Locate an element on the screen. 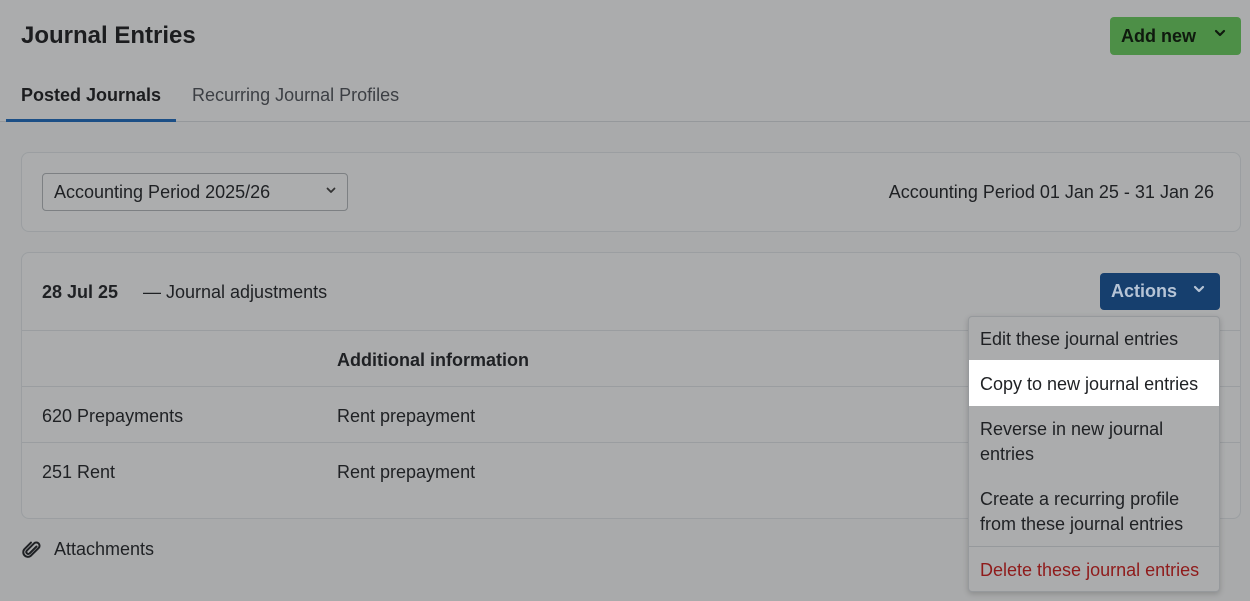 This screenshot has width=1250, height=601. add-new-label: Add new is located at coordinates (1158, 35).